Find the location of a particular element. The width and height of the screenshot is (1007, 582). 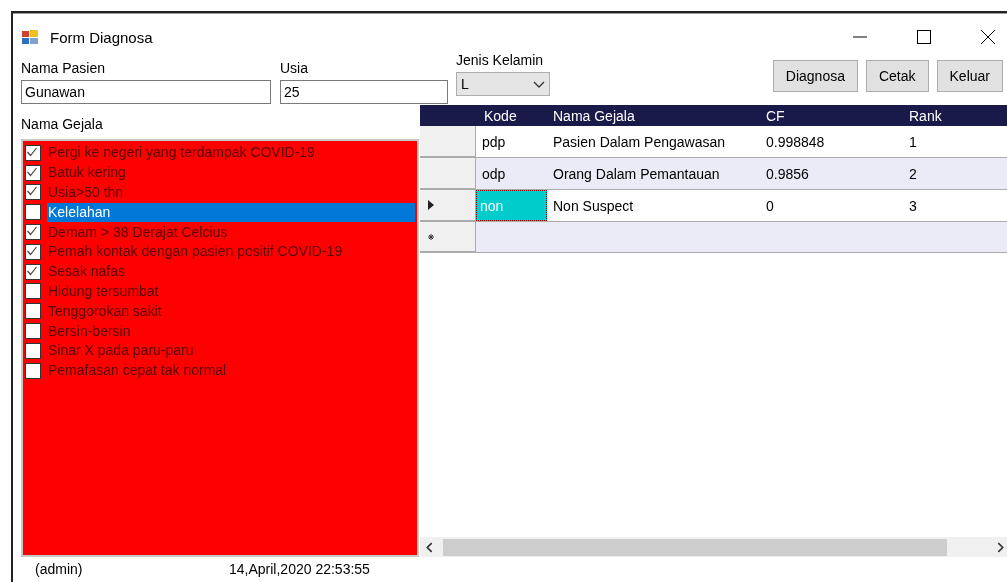

user-label: (admin) is located at coordinates (59, 569).